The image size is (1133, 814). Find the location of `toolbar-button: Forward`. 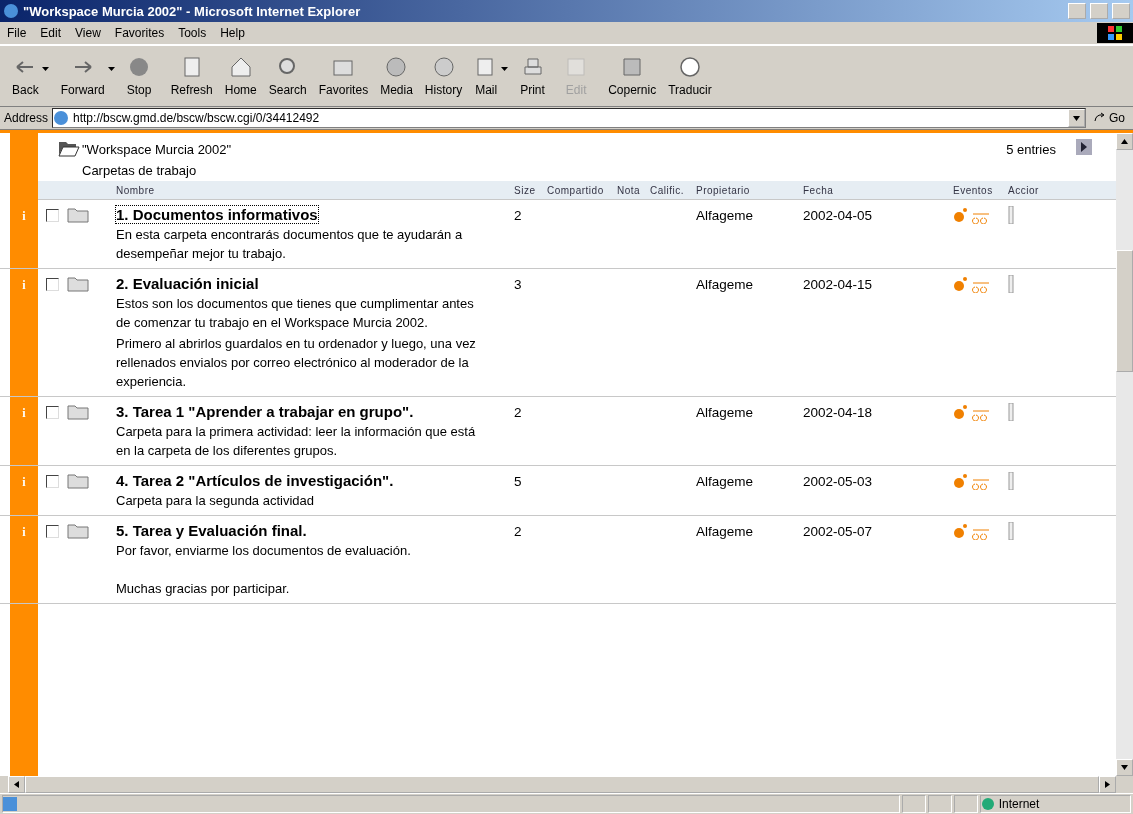

toolbar-button: Forward is located at coordinates (87, 76).